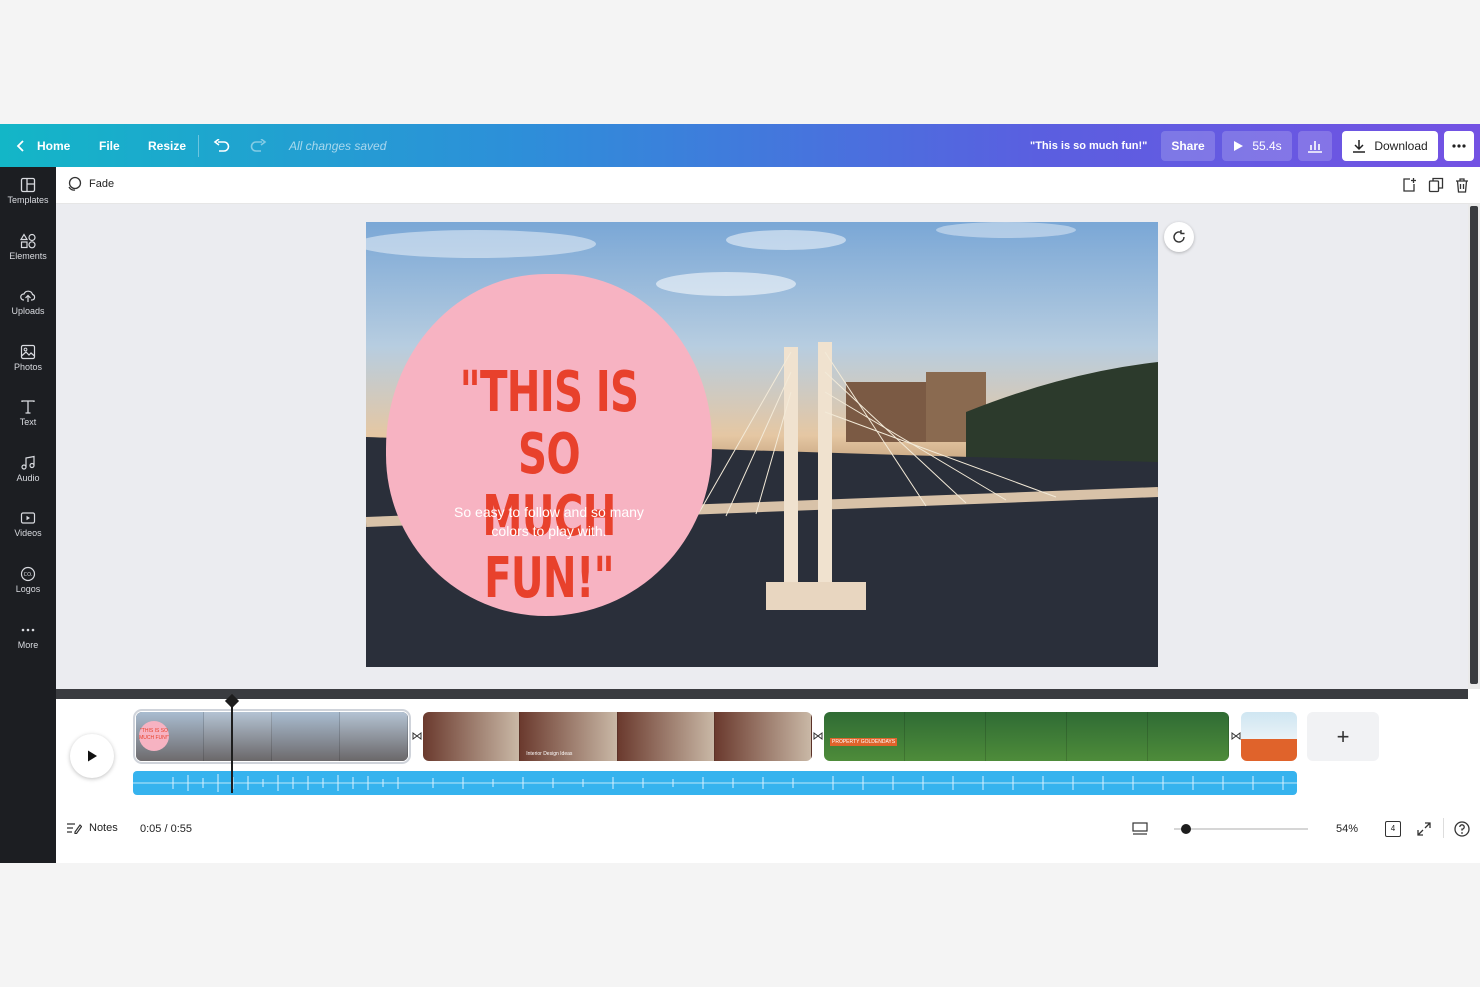 The height and width of the screenshot is (987, 1480). What do you see at coordinates (617, 736) in the screenshot?
I see `timeline-clip-2: Interior Design Ideas` at bounding box center [617, 736].